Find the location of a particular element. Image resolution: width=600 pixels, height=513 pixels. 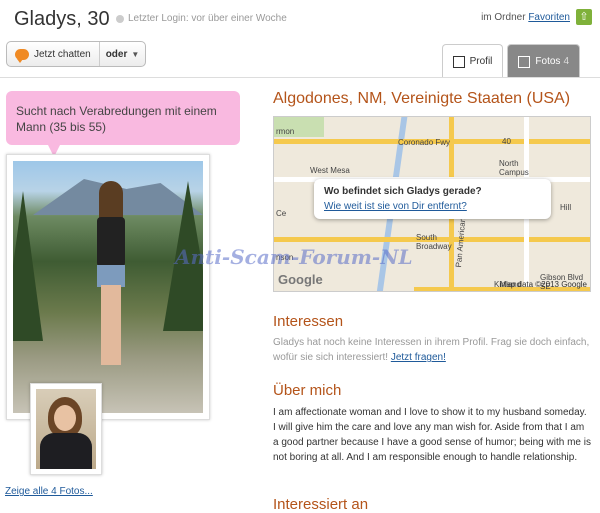

thumbnail-image is located at coordinates (66, 429).